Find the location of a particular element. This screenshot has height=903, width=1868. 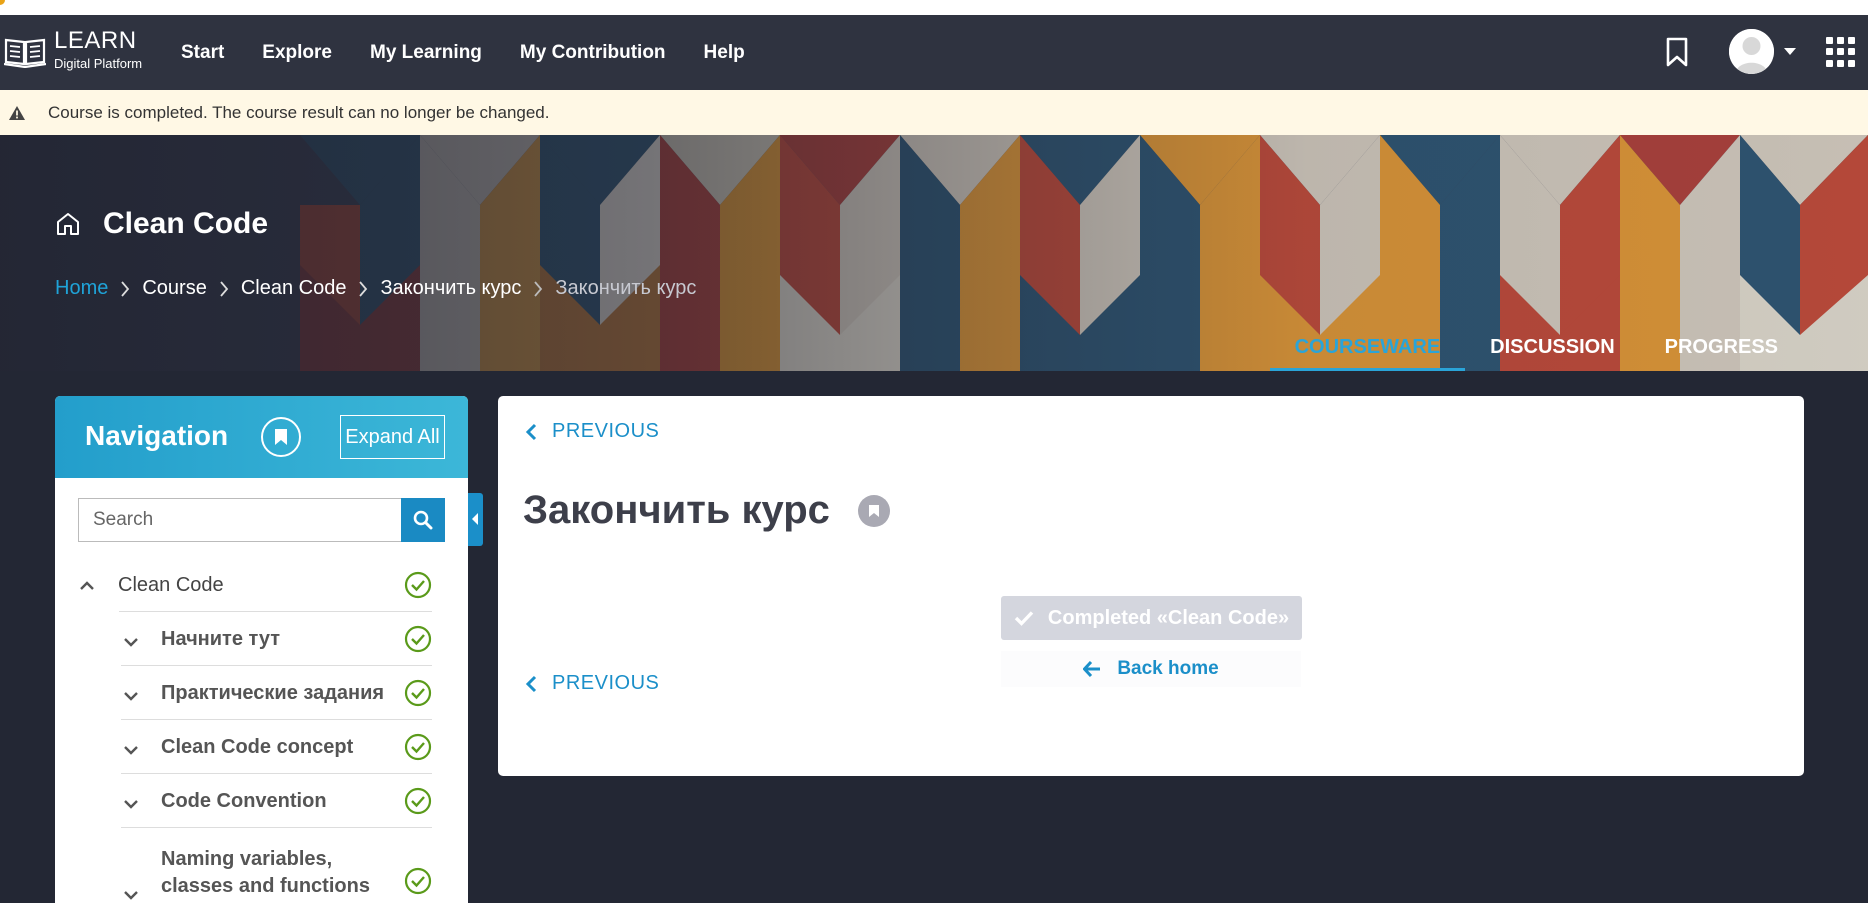

breadcrumb-current: Закончить курс is located at coordinates (626, 288).